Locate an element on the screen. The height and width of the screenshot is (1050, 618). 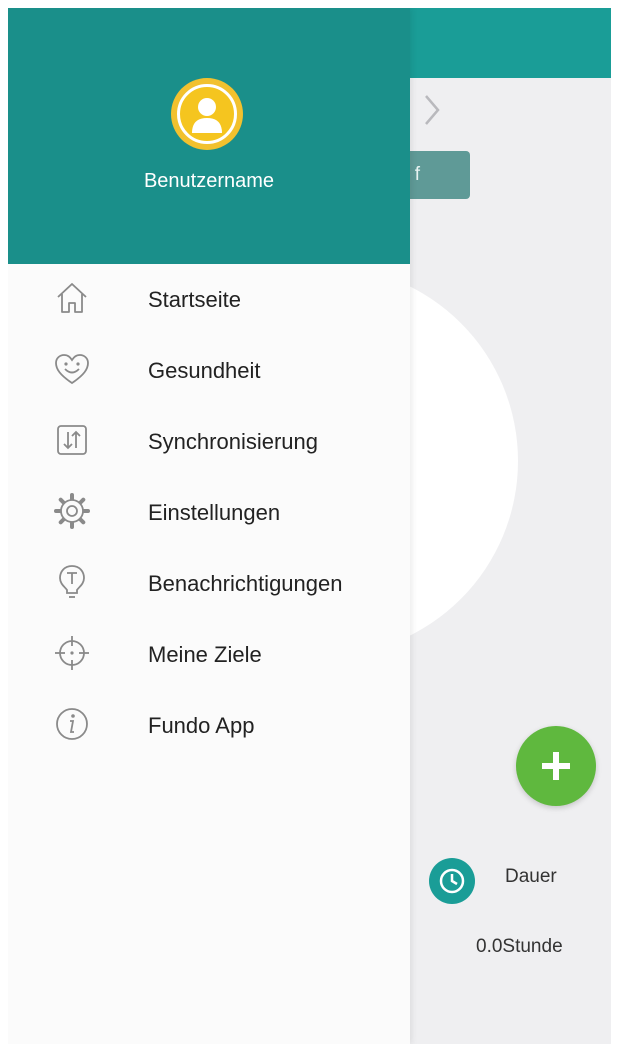
bulb-icon is located at coordinates (72, 581).